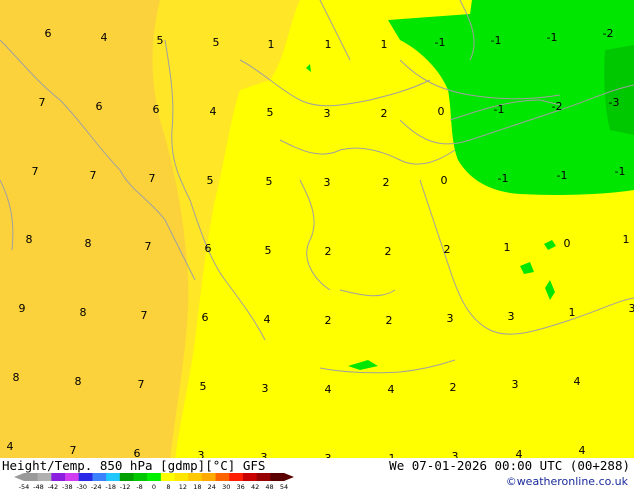 The width and height of the screenshot is (634, 490). Describe the element at coordinates (154, 486) in the screenshot. I see `colorbar-tick-label: 0` at that location.